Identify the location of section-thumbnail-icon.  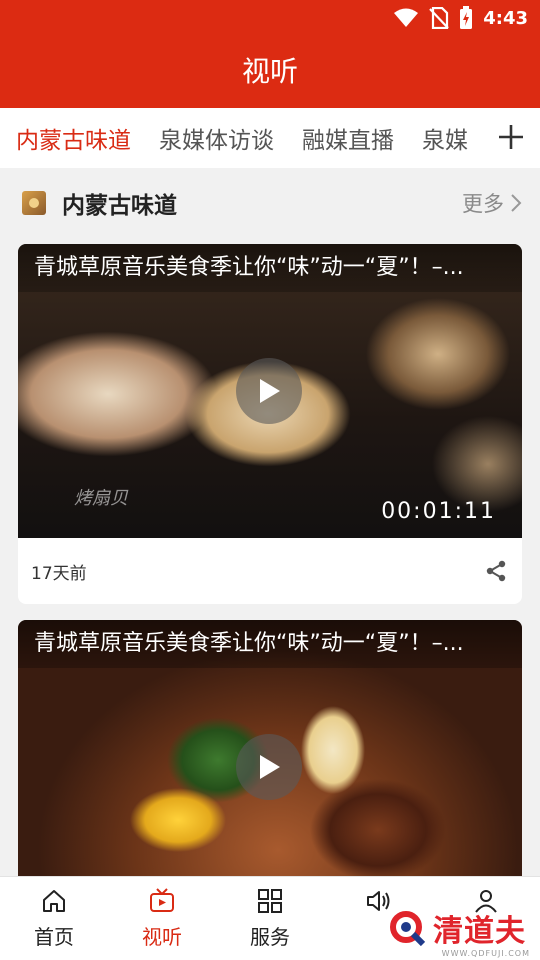
(34, 203).